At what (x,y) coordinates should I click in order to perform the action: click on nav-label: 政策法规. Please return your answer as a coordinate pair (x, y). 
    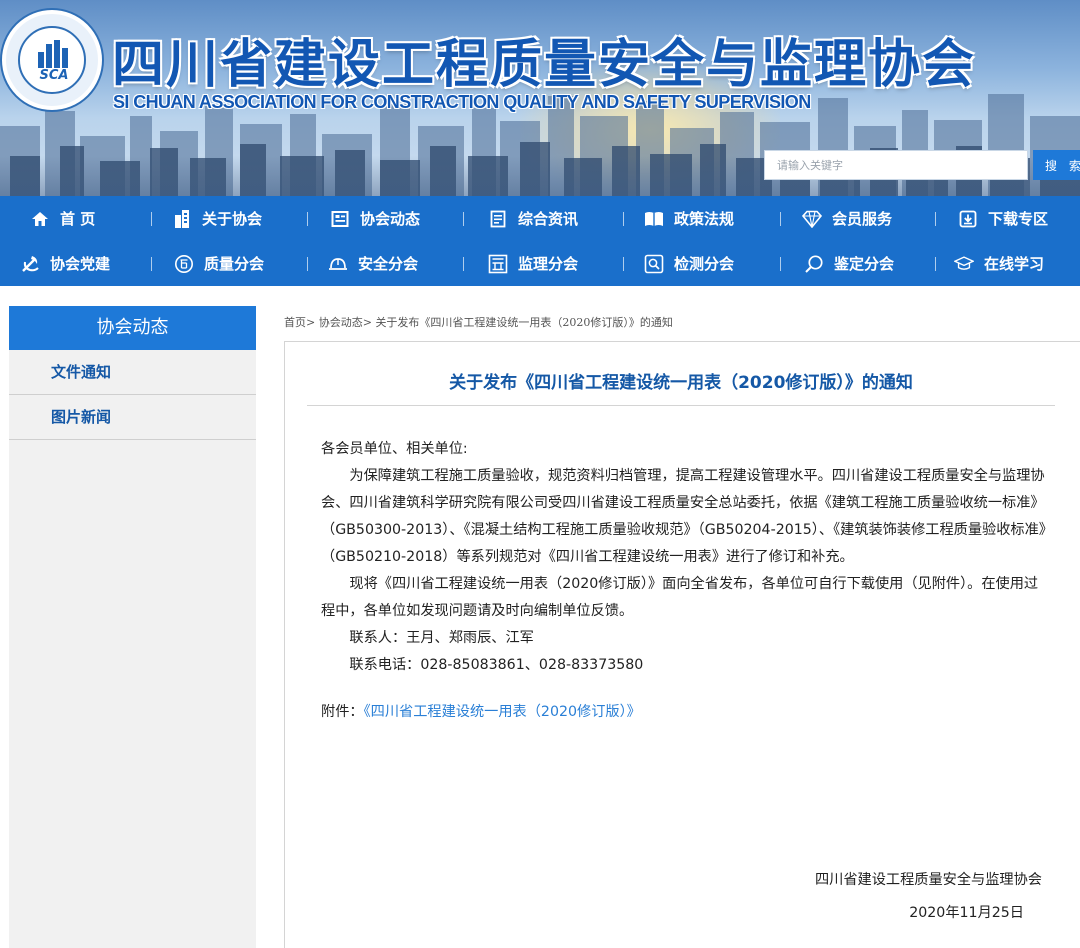
    Looking at the image, I should click on (704, 219).